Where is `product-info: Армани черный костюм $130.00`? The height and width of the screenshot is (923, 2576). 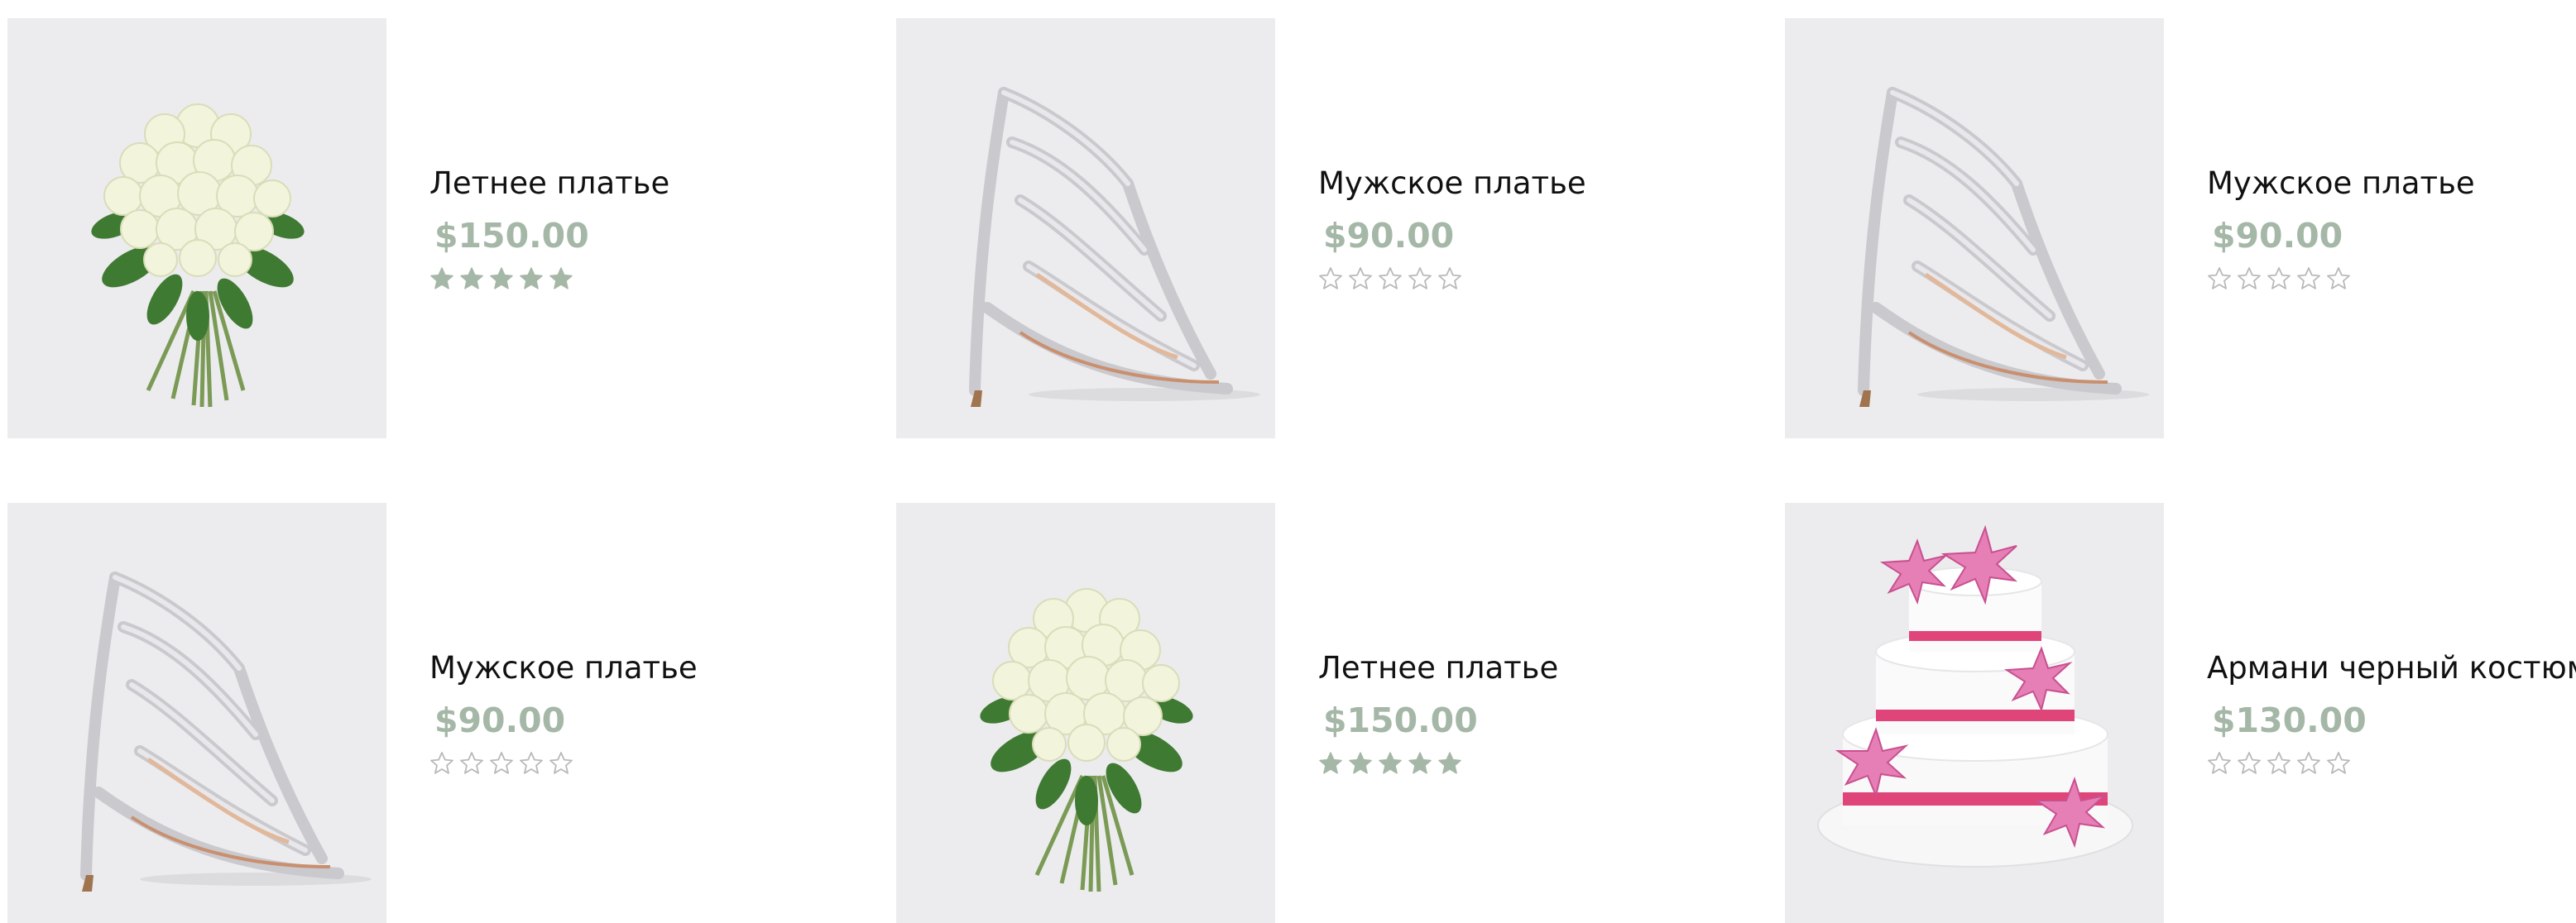 product-info: Армани черный костюм $130.00 is located at coordinates (2391, 714).